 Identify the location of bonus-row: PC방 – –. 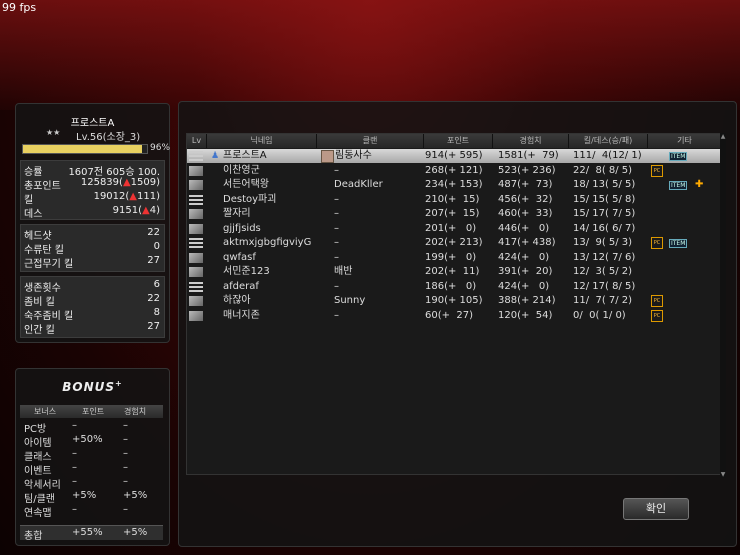
(91, 427).